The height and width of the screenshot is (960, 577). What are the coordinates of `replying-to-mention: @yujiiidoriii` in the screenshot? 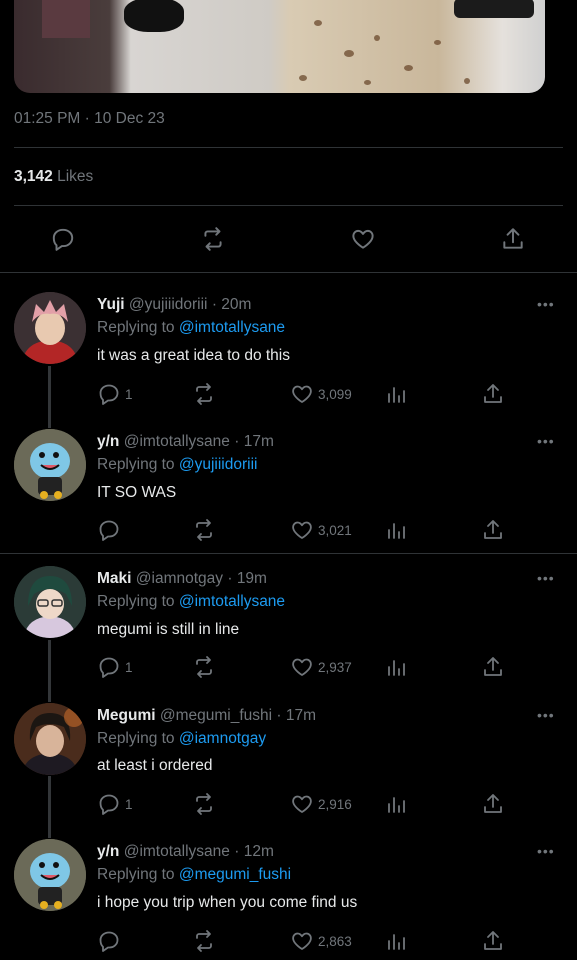 It's located at (218, 464).